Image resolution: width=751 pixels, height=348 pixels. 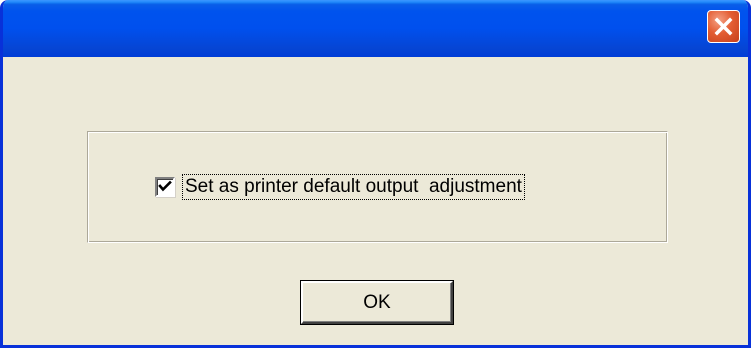 I want to click on default-adjustment-label: Set as printer default output adjustment, so click(x=353, y=187).